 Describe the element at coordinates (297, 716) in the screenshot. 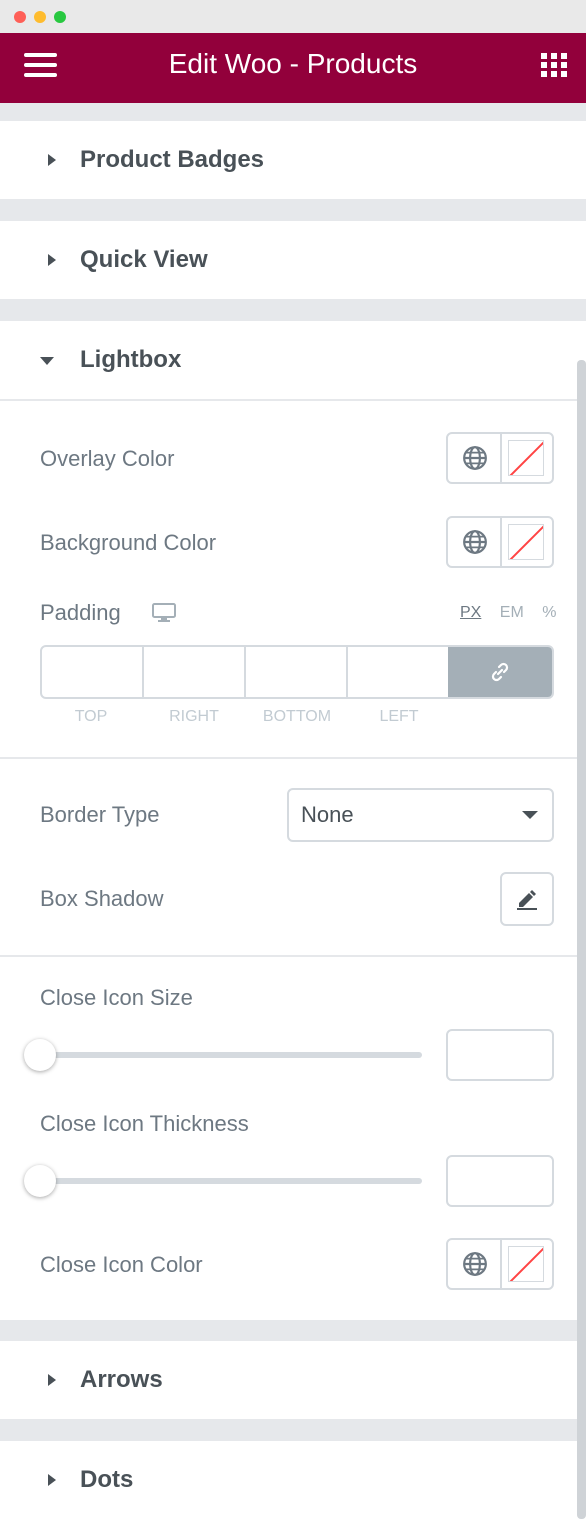

I see `side-label-bottom: BOTTOM` at that location.